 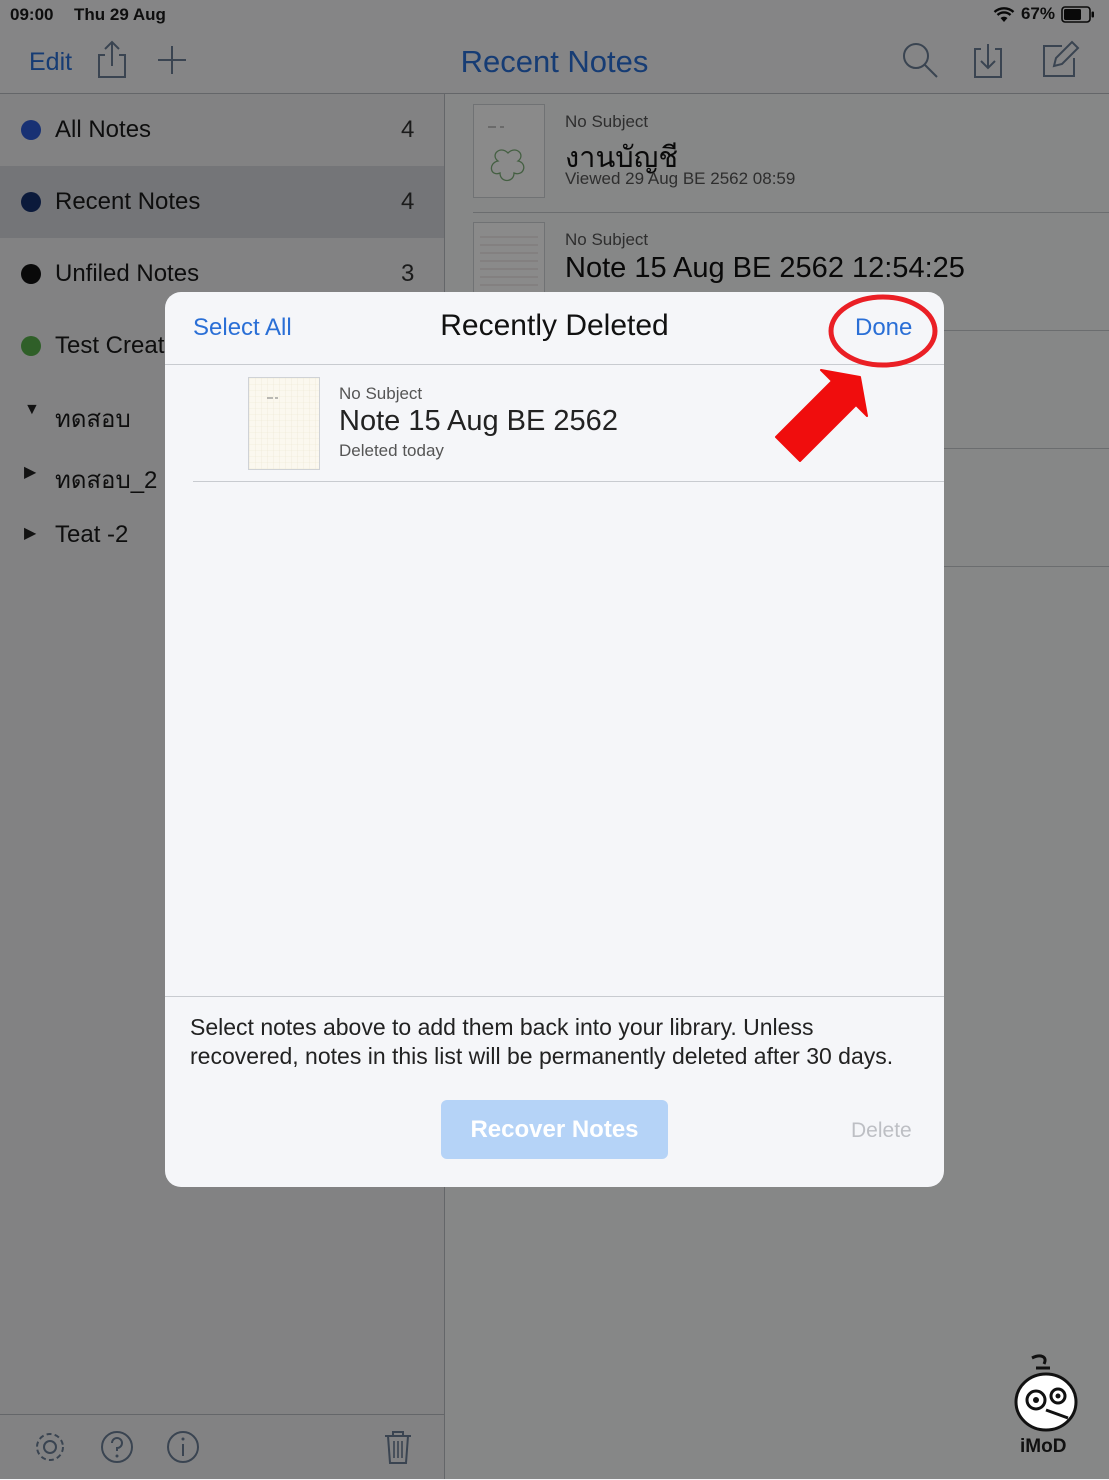 I want to click on mascot-logo-icon, so click(x=1046, y=1393).